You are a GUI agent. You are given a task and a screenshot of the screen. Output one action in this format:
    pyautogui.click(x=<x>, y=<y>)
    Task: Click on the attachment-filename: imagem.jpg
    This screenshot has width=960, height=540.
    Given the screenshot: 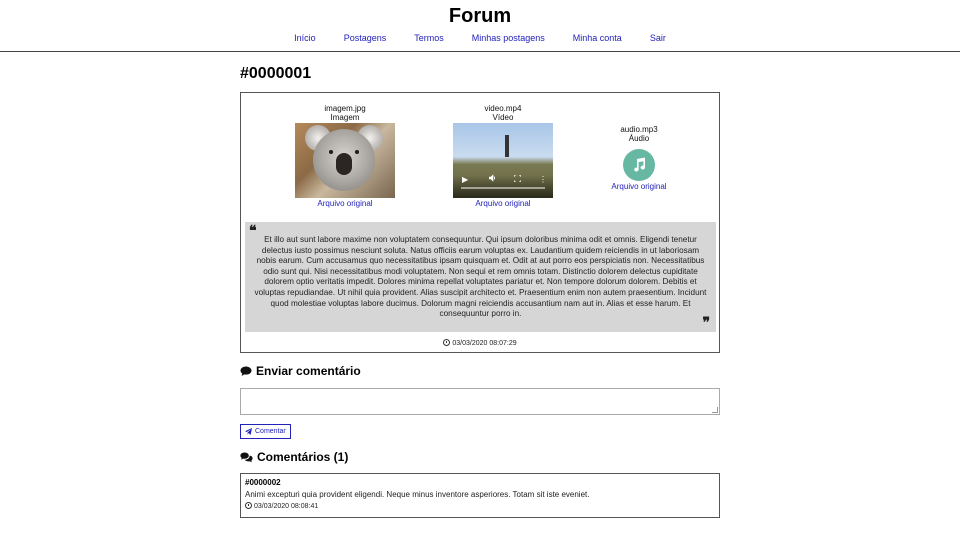 What is the action you would take?
    pyautogui.click(x=345, y=108)
    